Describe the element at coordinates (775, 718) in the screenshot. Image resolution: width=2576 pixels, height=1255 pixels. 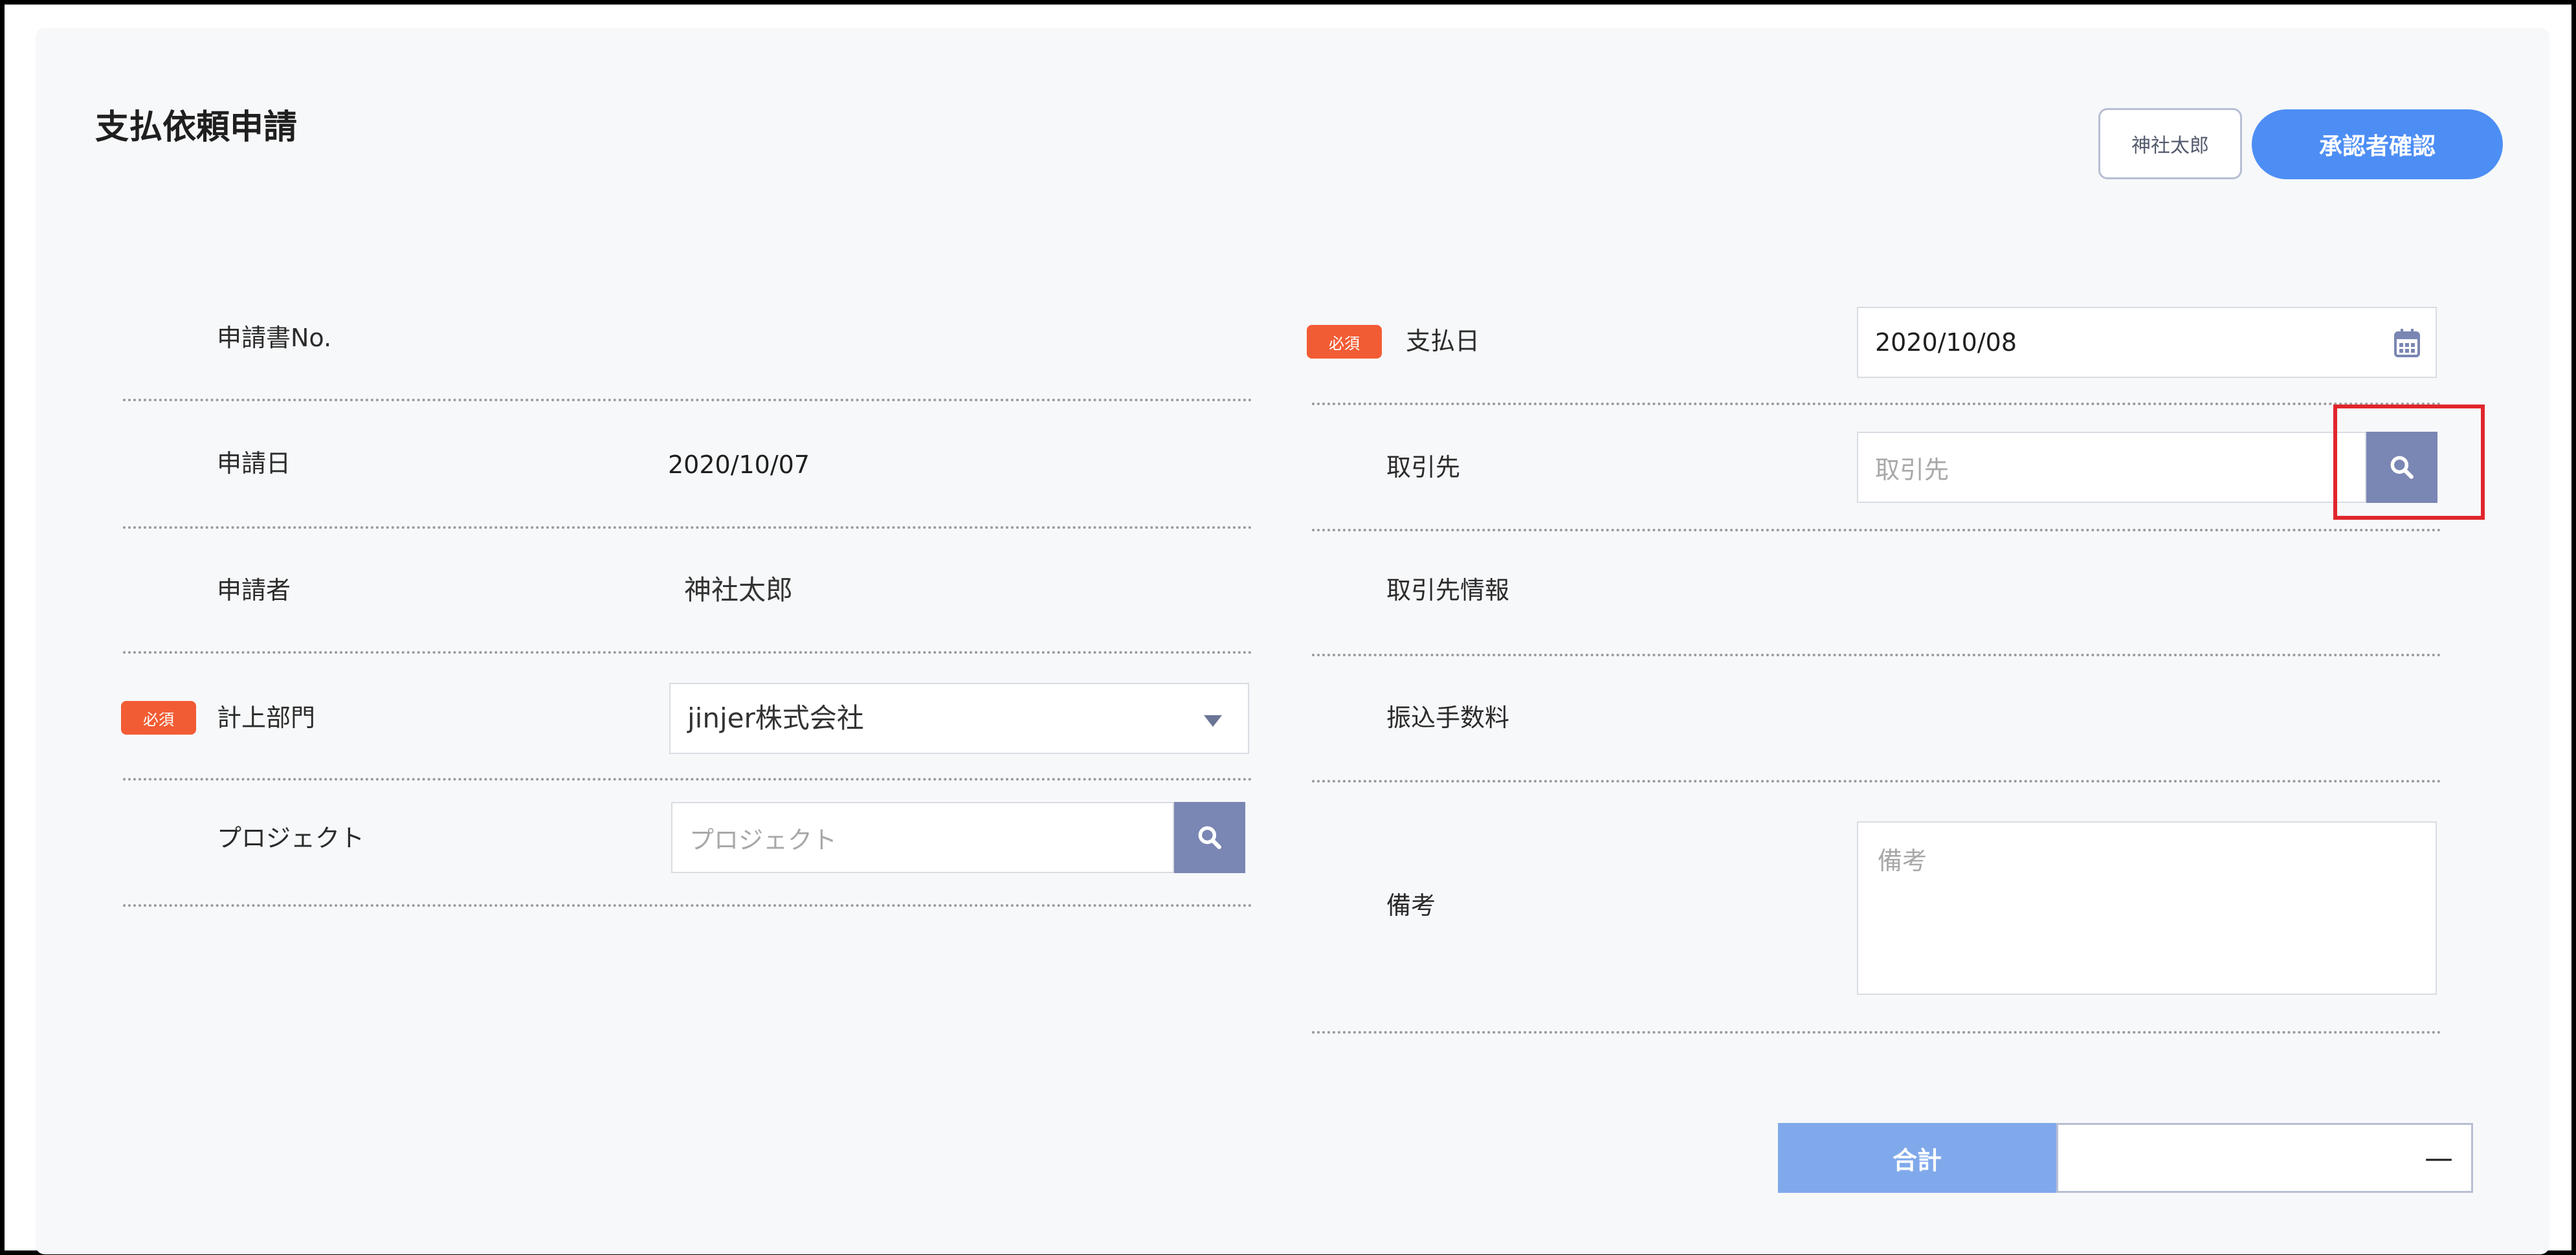
I see `department-select-value: jinjer株式会社` at that location.